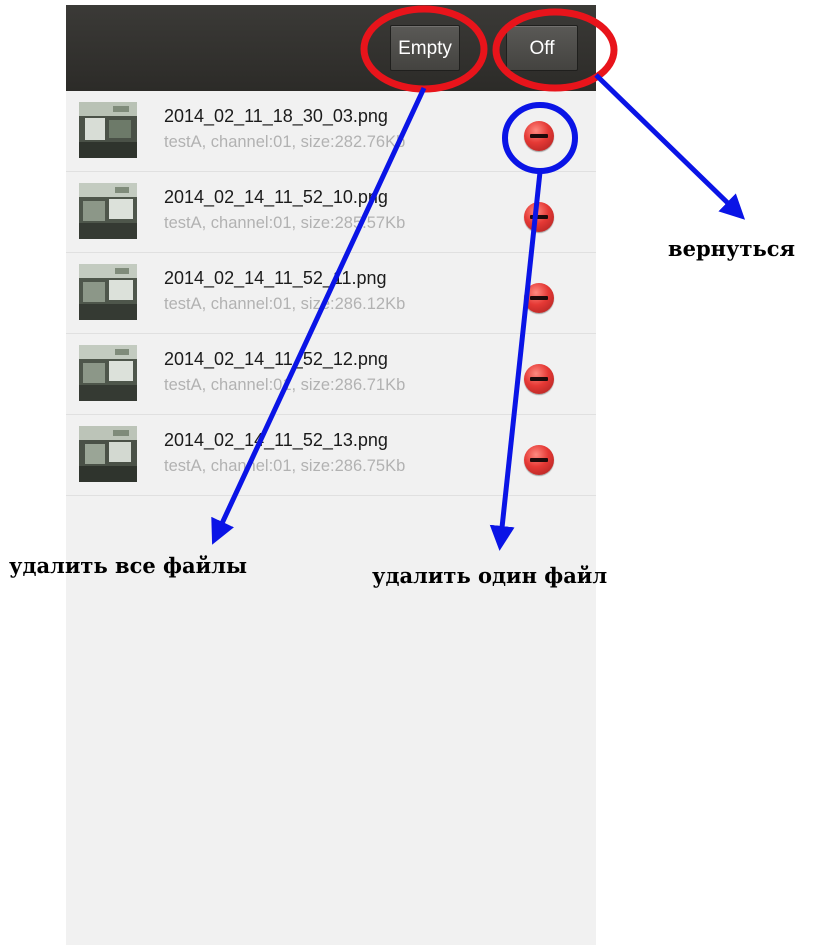 The image size is (816, 945). What do you see at coordinates (319, 315) in the screenshot?
I see `delete-all-arrow` at bounding box center [319, 315].